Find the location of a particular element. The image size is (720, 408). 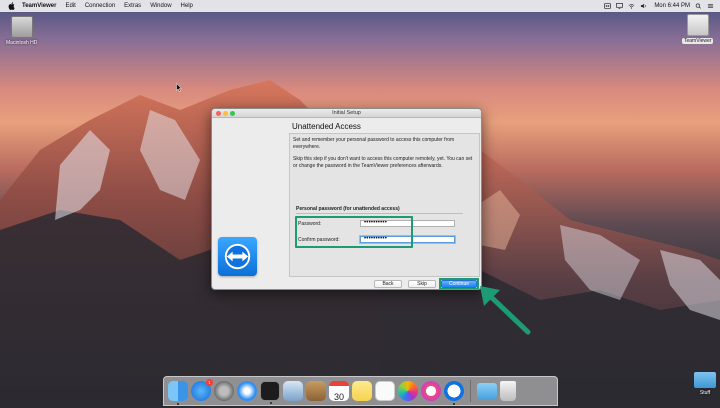

display-icon is located at coordinates (620, 6).